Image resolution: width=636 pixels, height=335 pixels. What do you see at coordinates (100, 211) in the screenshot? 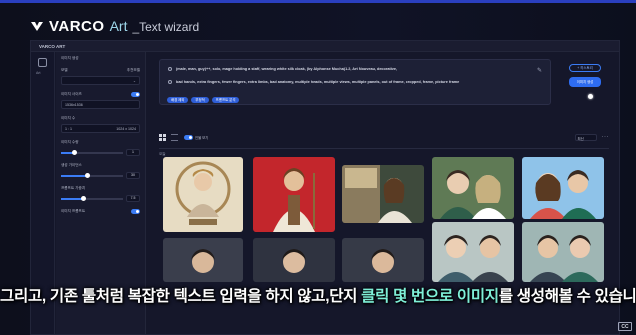
I see `image-prompt-label: 이미지 프롬프트` at bounding box center [100, 211].